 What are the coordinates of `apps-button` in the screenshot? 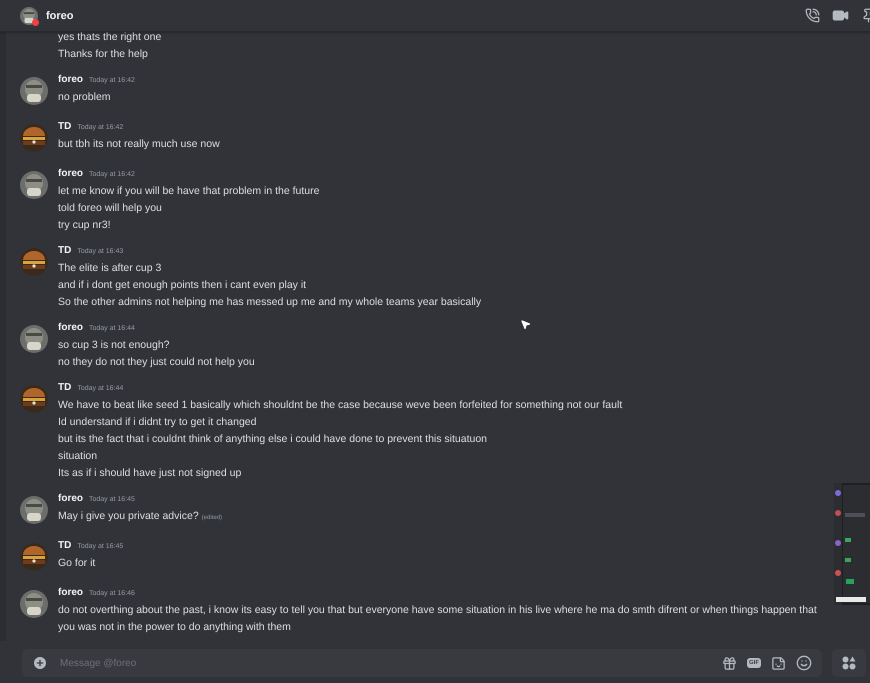 It's located at (849, 663).